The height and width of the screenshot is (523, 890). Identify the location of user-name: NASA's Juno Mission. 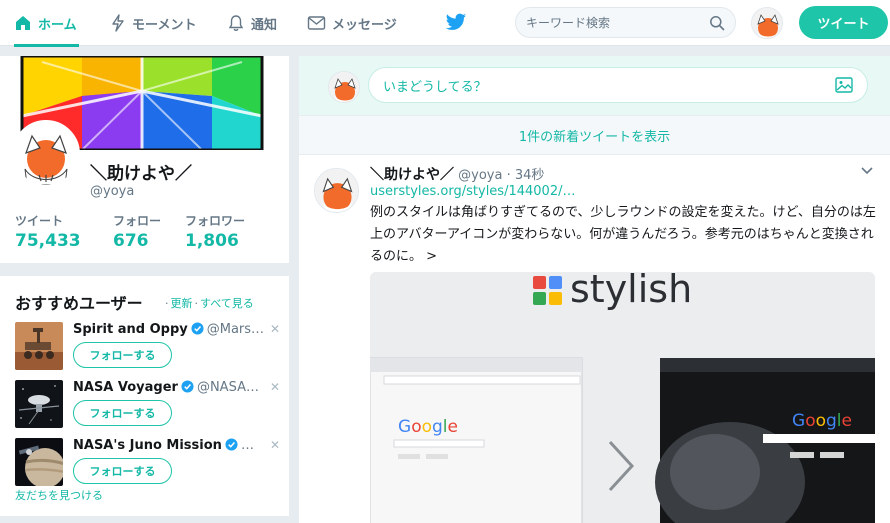
(147, 445).